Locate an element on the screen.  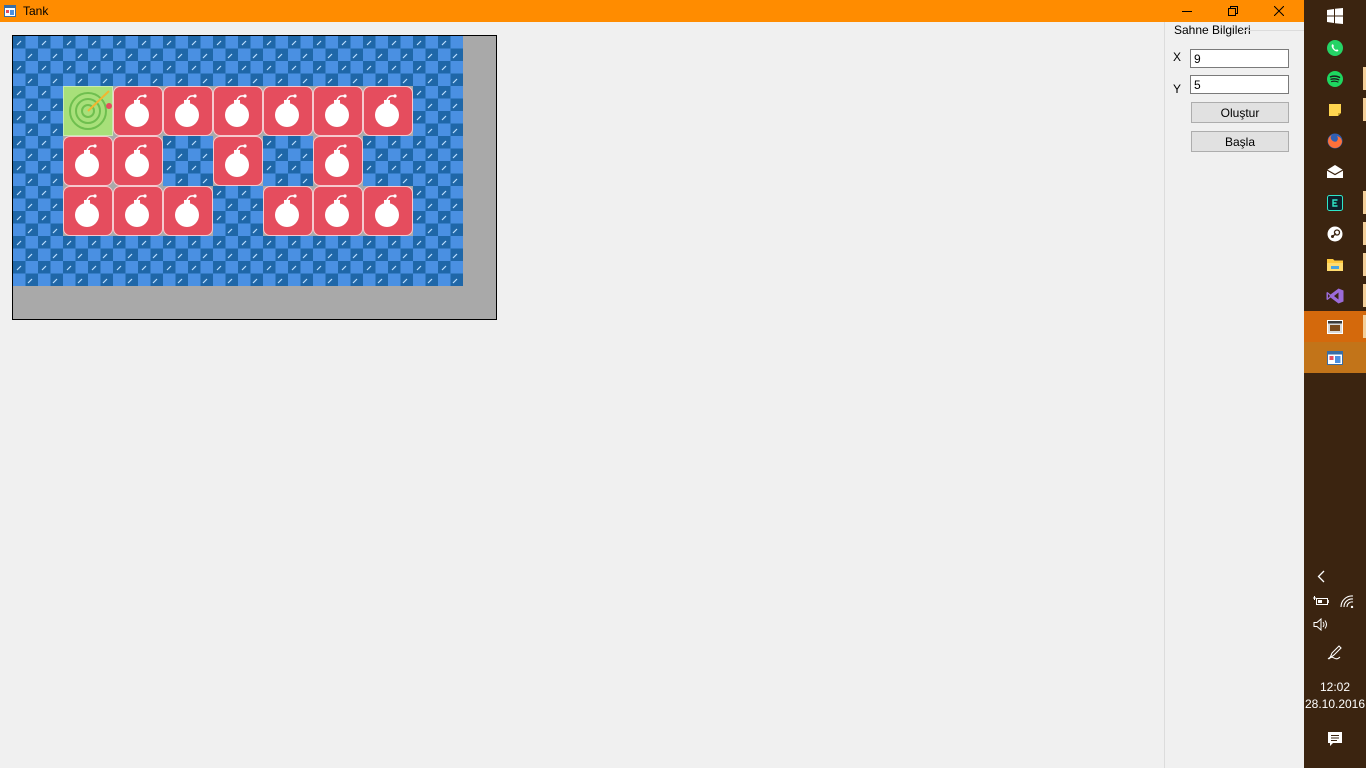
network-status is located at coordinates (1347, 601).